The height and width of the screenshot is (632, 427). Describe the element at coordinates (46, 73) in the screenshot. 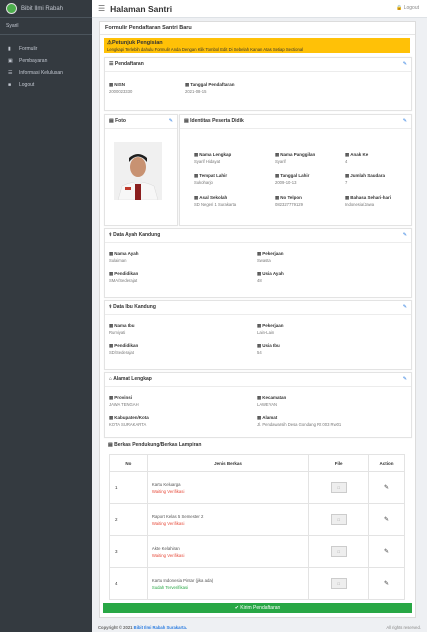

I see `sidebar-item-informasi: ☰ Informasi Kelulusan` at that location.